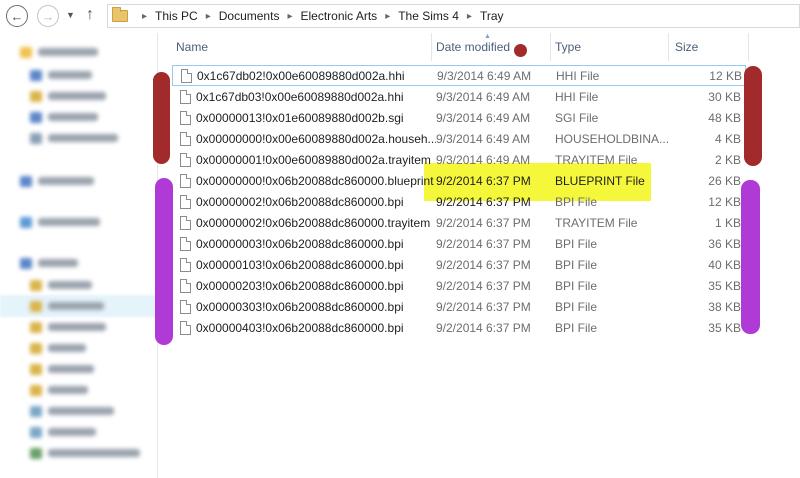 This screenshot has width=800, height=478. What do you see at coordinates (36, 432) in the screenshot?
I see `drive-icon` at bounding box center [36, 432].